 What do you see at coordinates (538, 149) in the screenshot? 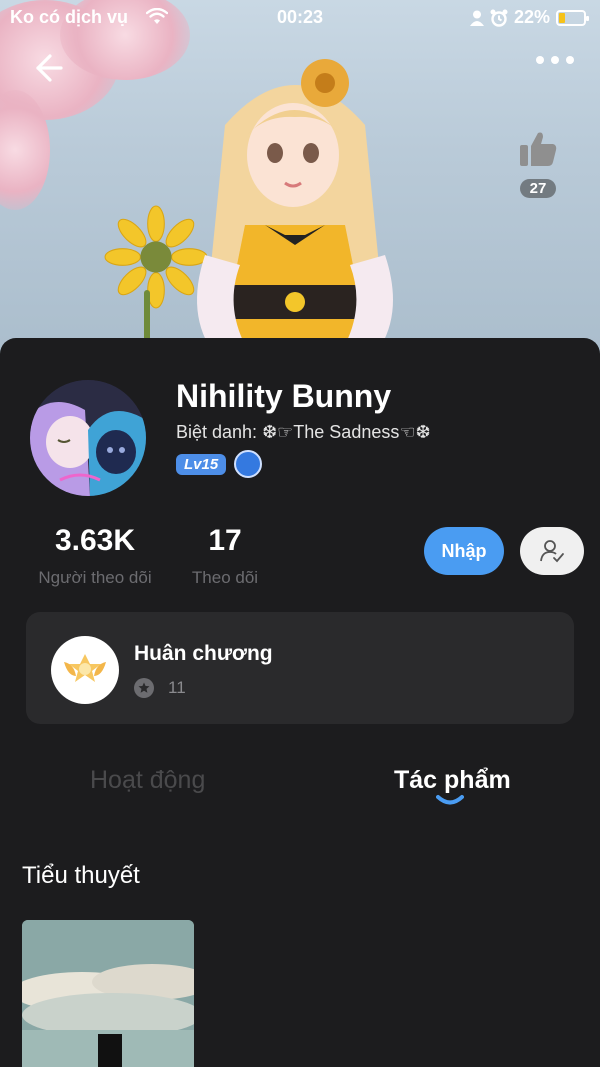
I see `thumbs-up-icon` at bounding box center [538, 149].